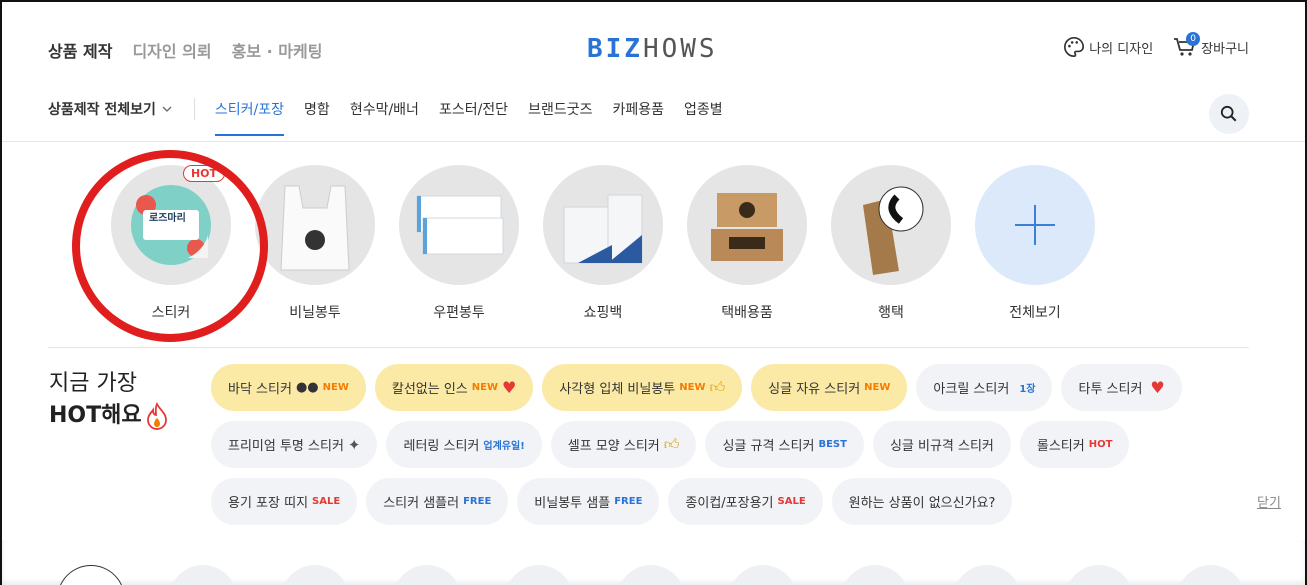 This screenshot has width=1307, height=585. Describe the element at coordinates (1060, 446) in the screenshot. I see `chip-label: 롤스티커` at that location.